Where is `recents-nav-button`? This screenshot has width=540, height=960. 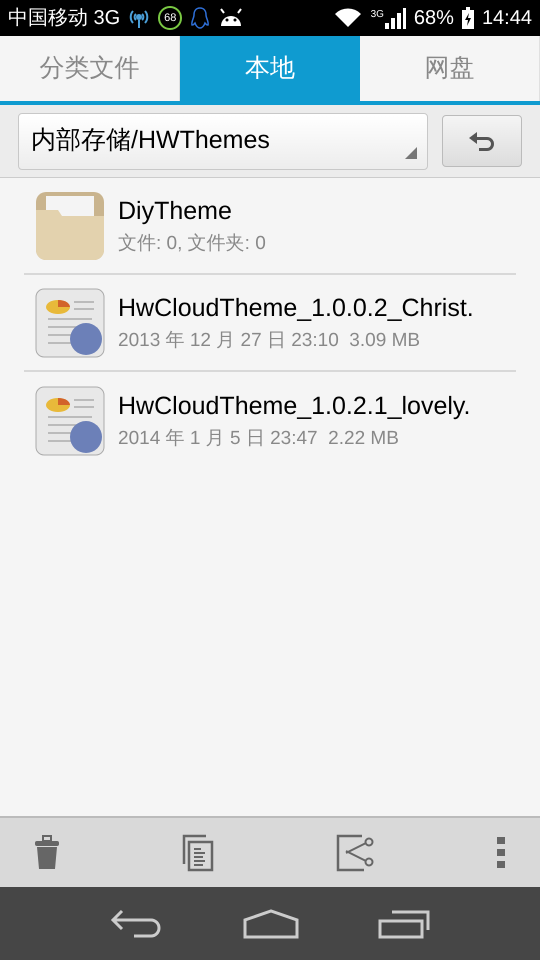 recents-nav-button is located at coordinates (404, 923).